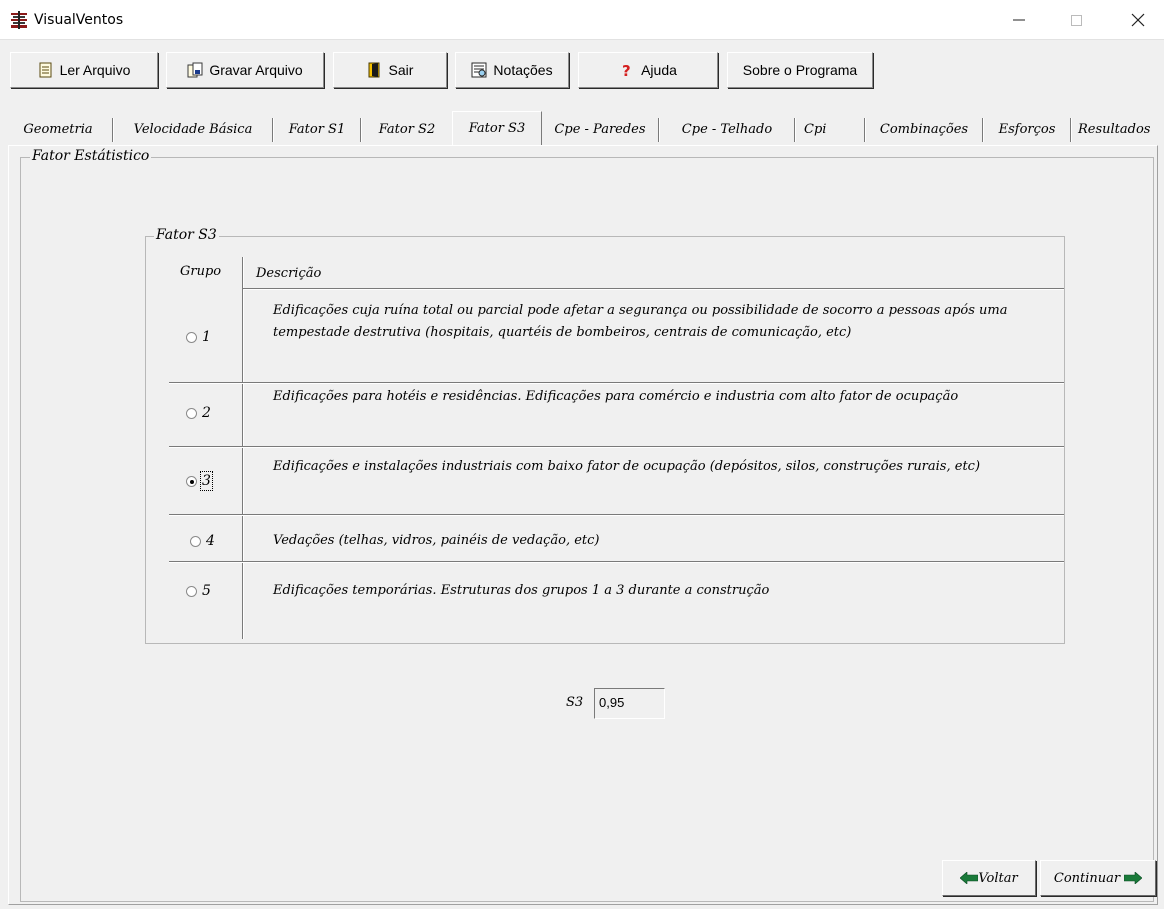 This screenshot has height=909, width=1164. What do you see at coordinates (206, 337) in the screenshot?
I see `group-1-label: 1` at bounding box center [206, 337].